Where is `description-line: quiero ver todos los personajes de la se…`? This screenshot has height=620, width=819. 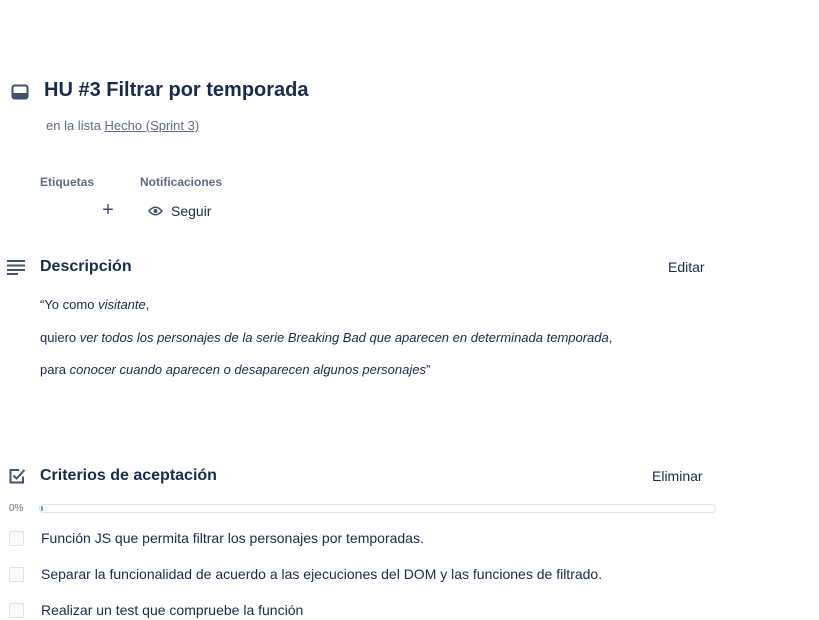
description-line: quiero ver todos los personajes de la se… is located at coordinates (326, 337).